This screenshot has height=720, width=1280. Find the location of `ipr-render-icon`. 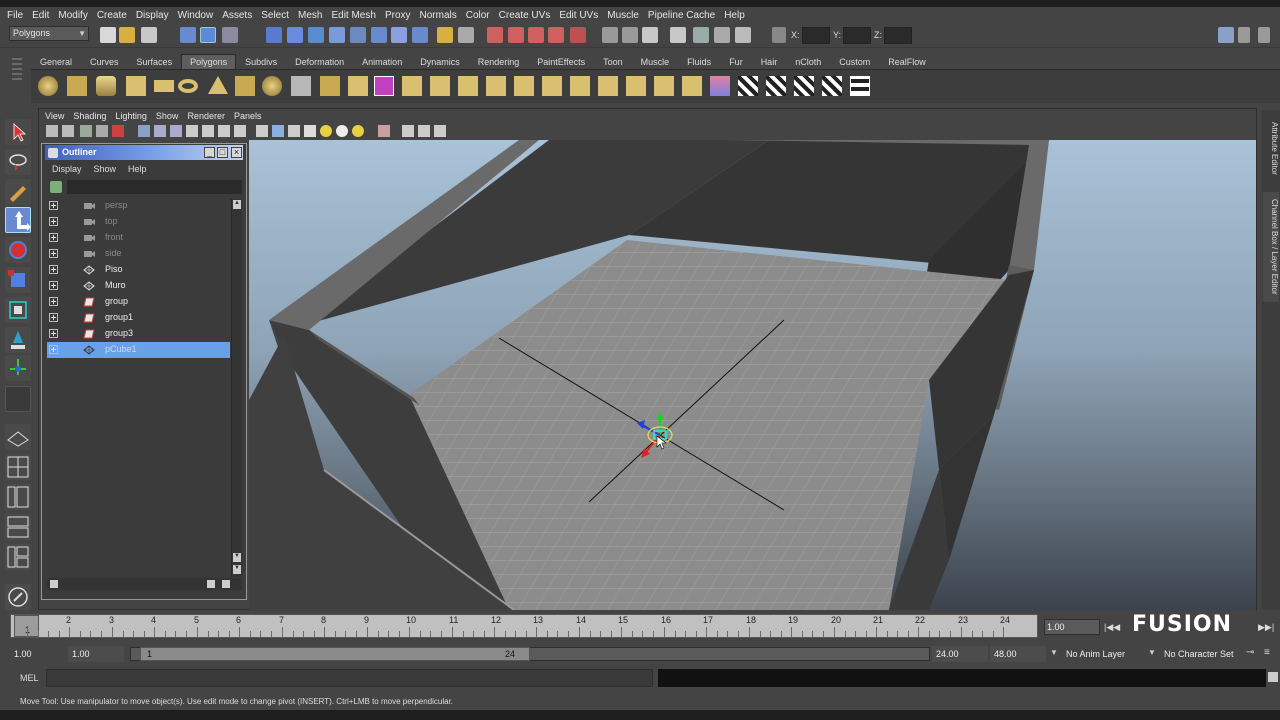

ipr-render-icon is located at coordinates (678, 35).